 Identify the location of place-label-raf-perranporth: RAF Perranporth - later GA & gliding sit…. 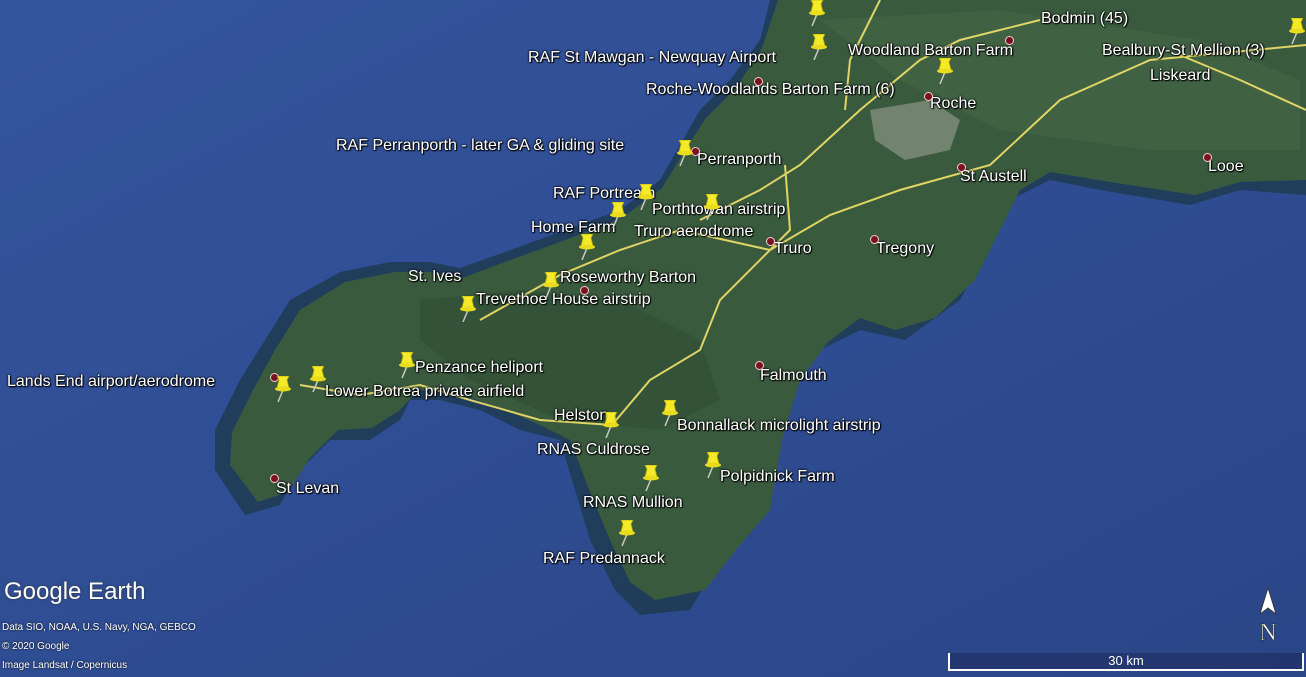
(480, 146).